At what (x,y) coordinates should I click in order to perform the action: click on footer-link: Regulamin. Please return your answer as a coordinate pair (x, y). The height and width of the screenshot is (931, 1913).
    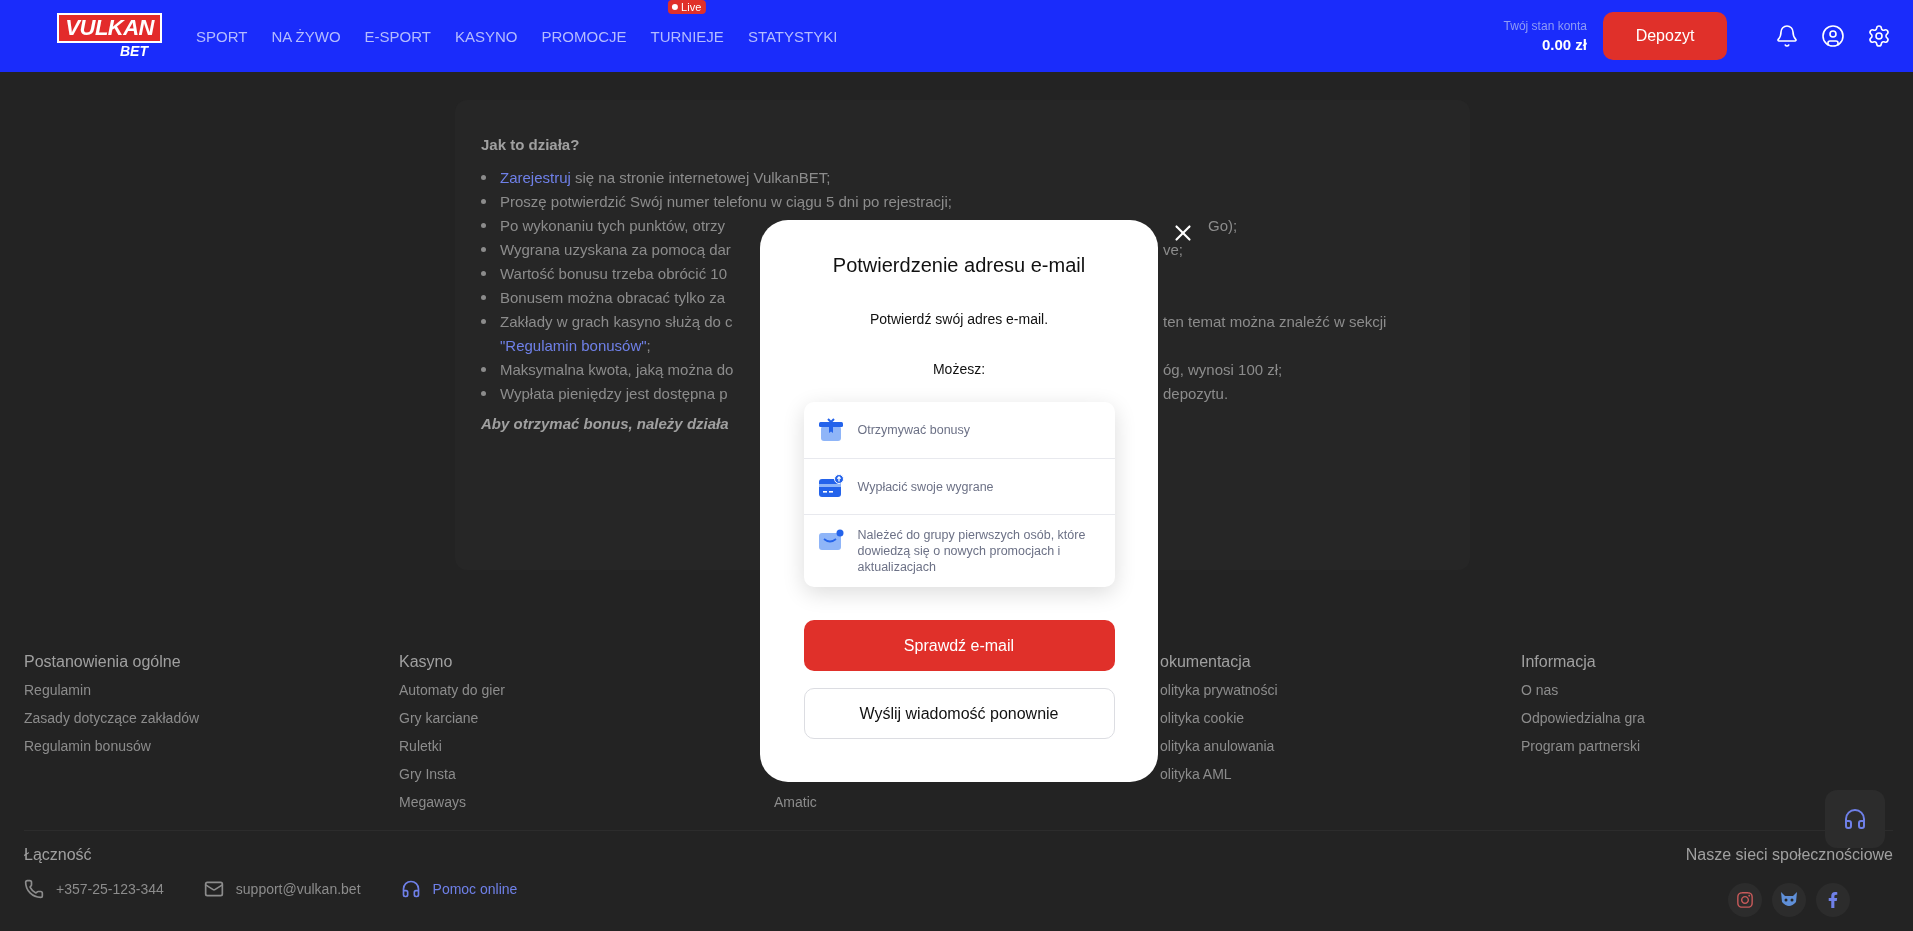
    Looking at the image, I should click on (211, 690).